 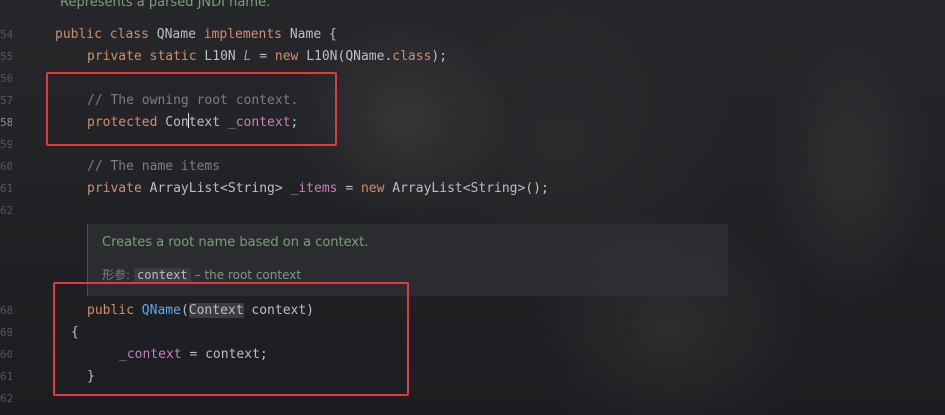 I want to click on line-number-current: 58, so click(x=6, y=122).